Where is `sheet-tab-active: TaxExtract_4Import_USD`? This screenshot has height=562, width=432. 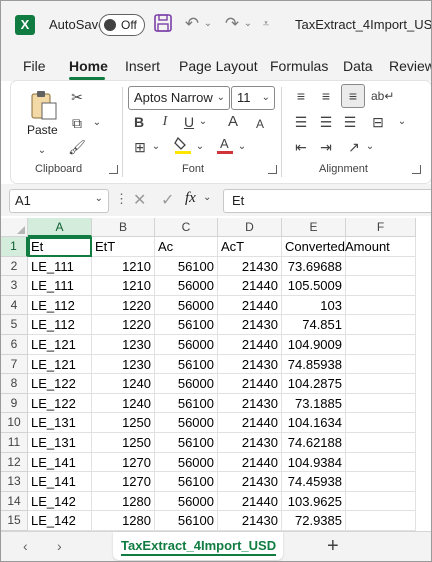 sheet-tab-active: TaxExtract_4Import_USD is located at coordinates (198, 546).